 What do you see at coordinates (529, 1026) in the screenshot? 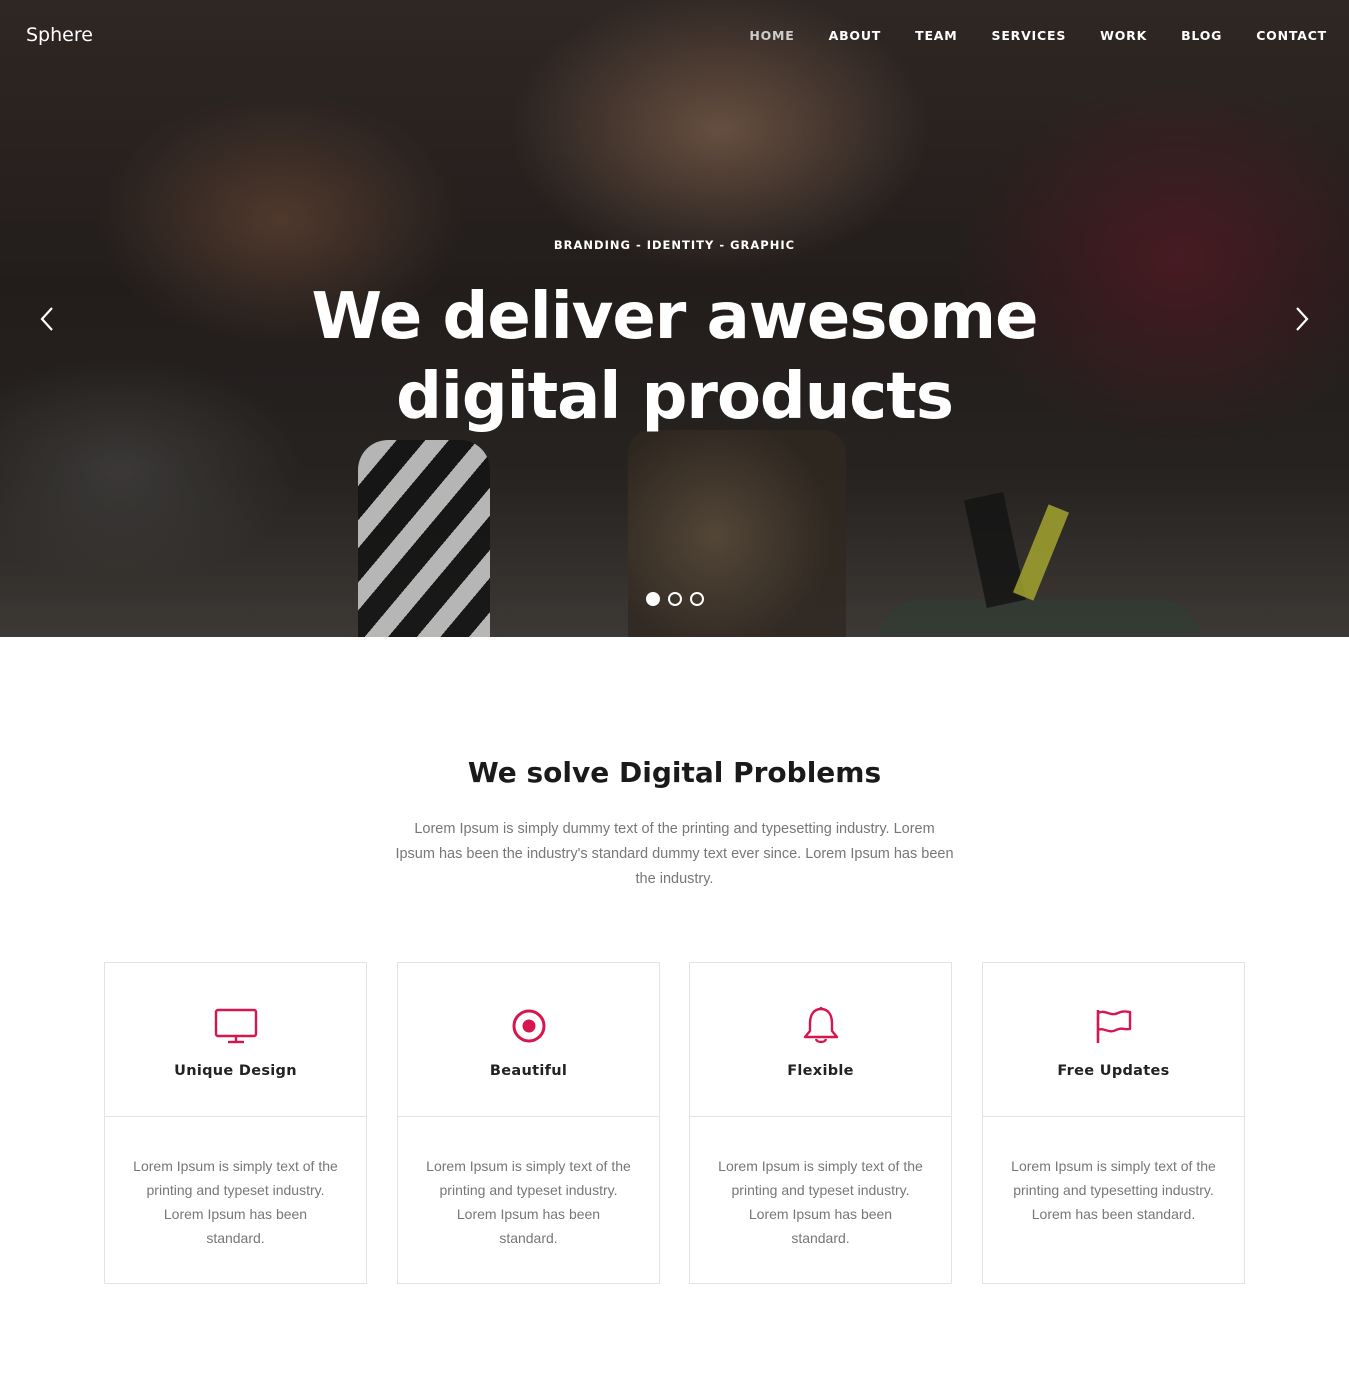
I see `target-icon` at bounding box center [529, 1026].